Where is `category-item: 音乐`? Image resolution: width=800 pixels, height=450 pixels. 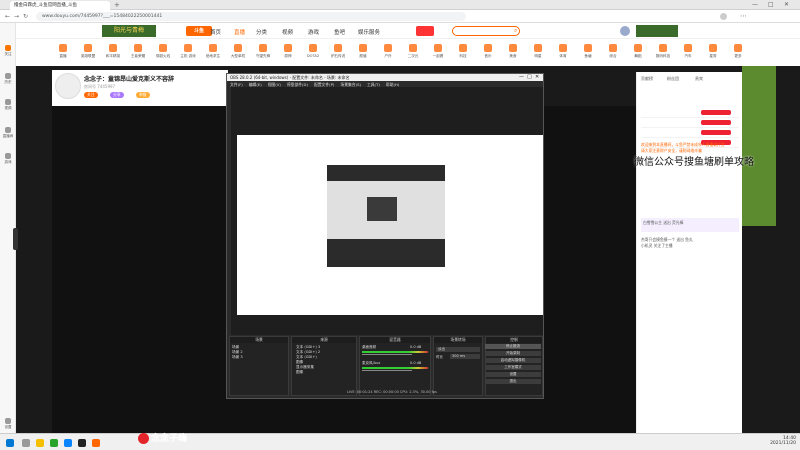 category-item: 音乐 is located at coordinates (488, 51).